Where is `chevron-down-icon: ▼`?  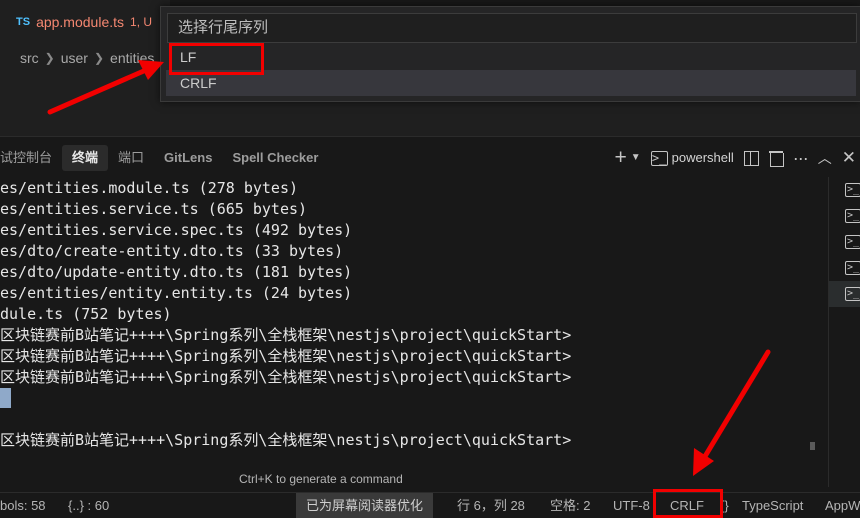 chevron-down-icon: ▼ is located at coordinates (636, 158).